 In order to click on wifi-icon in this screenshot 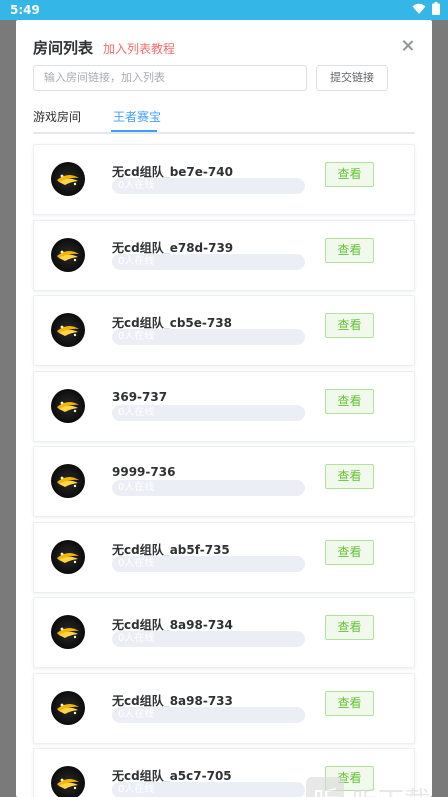, I will do `click(419, 8)`.